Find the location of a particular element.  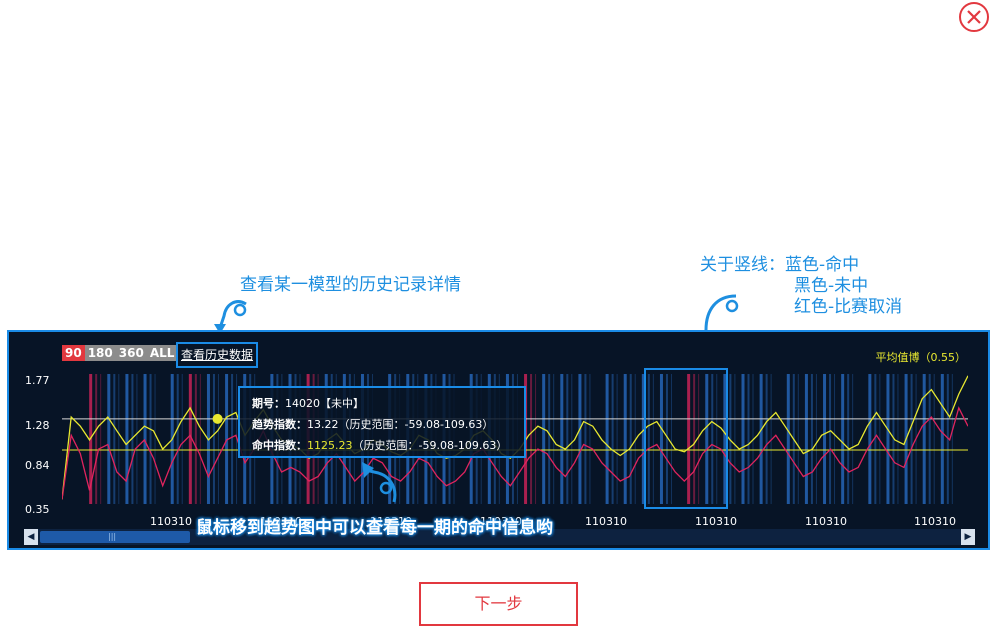

curved-arrow-icon is located at coordinates (379, 482).